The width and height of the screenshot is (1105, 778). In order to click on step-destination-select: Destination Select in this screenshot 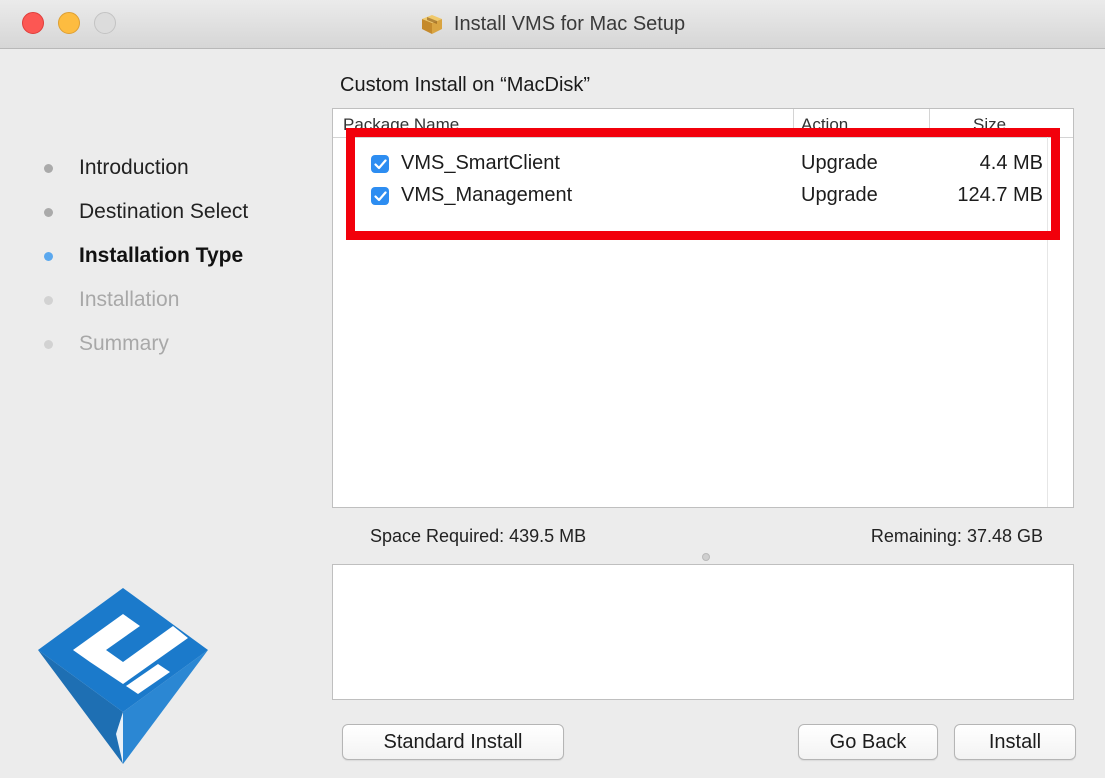, I will do `click(146, 212)`.